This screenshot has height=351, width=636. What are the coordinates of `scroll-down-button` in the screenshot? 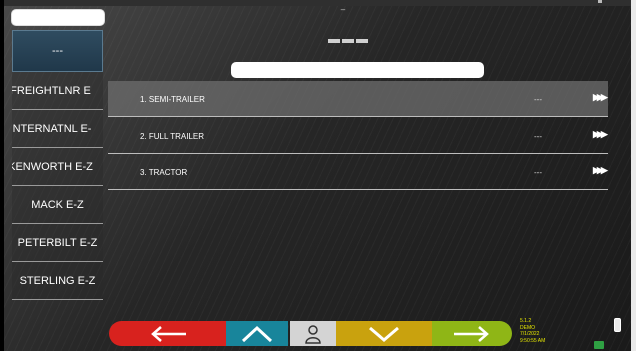 It's located at (384, 333).